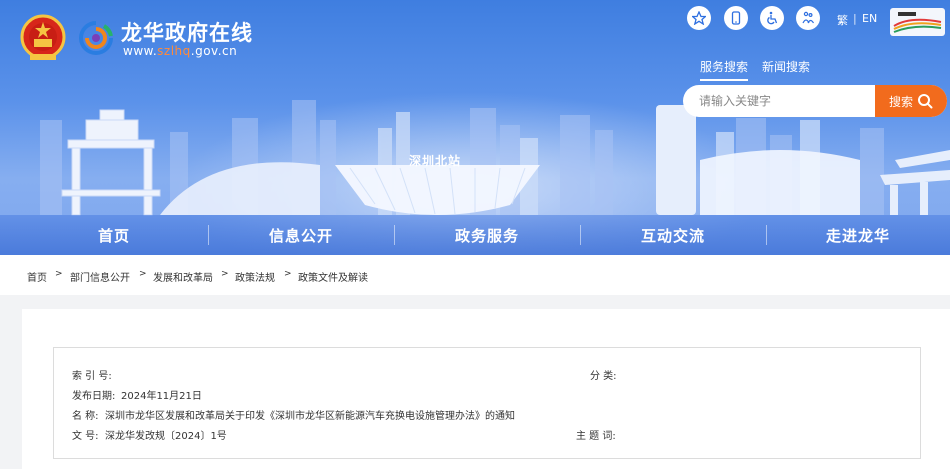 The width and height of the screenshot is (950, 469). I want to click on publish-date-value: 2024年11月21日, so click(161, 396).